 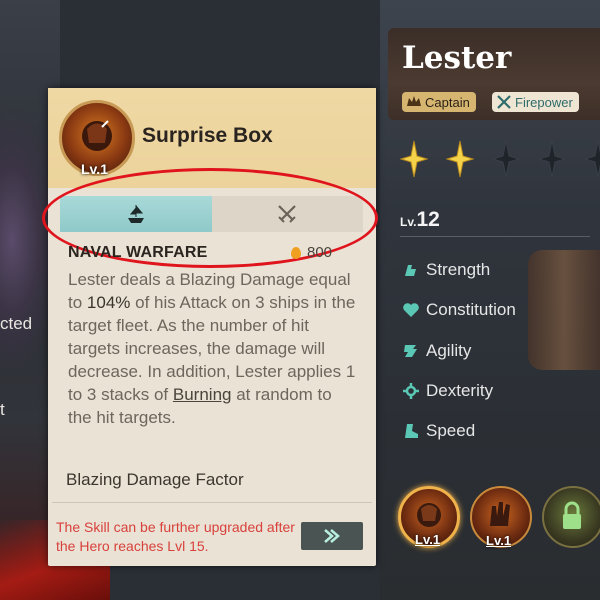 I want to click on lock-icon, so click(x=572, y=515).